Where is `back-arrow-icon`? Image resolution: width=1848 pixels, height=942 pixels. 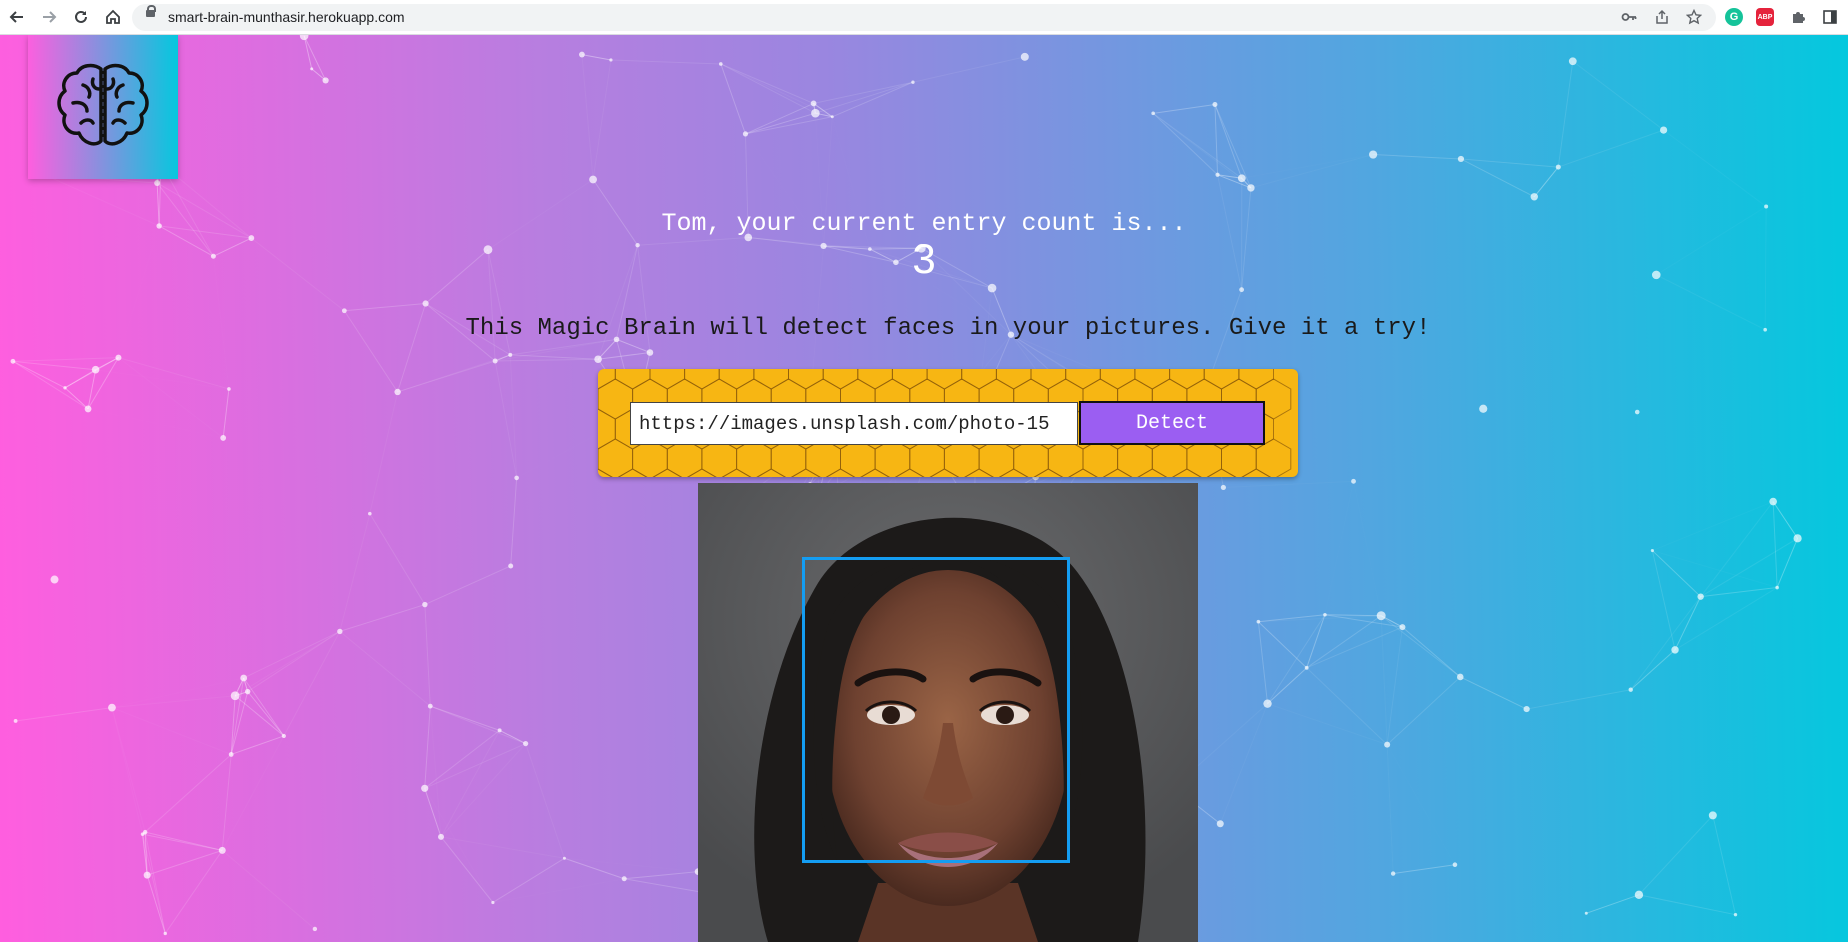
back-arrow-icon is located at coordinates (17, 17).